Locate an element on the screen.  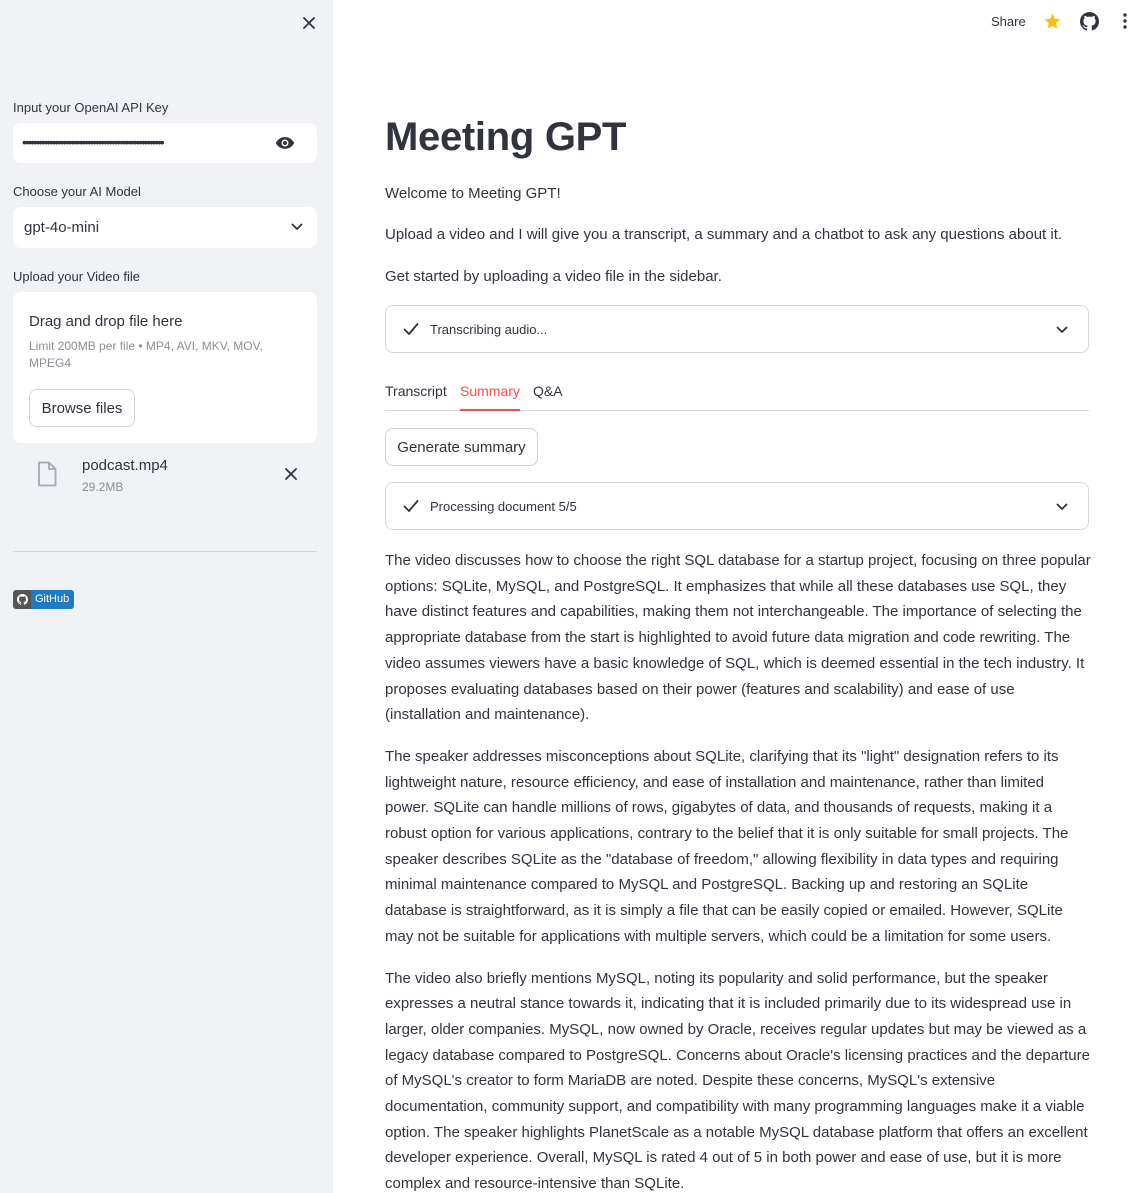
processing-status-text: Processing document 5/5 is located at coordinates (503, 506).